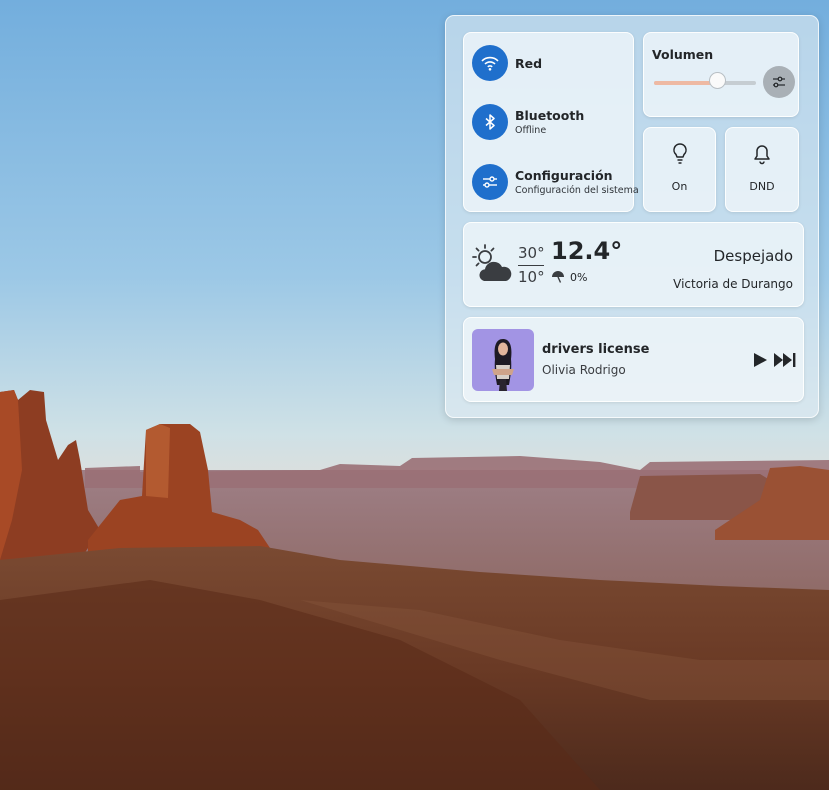 This screenshot has height=790, width=829. What do you see at coordinates (531, 130) in the screenshot?
I see `bluetooth-status: Offline` at bounding box center [531, 130].